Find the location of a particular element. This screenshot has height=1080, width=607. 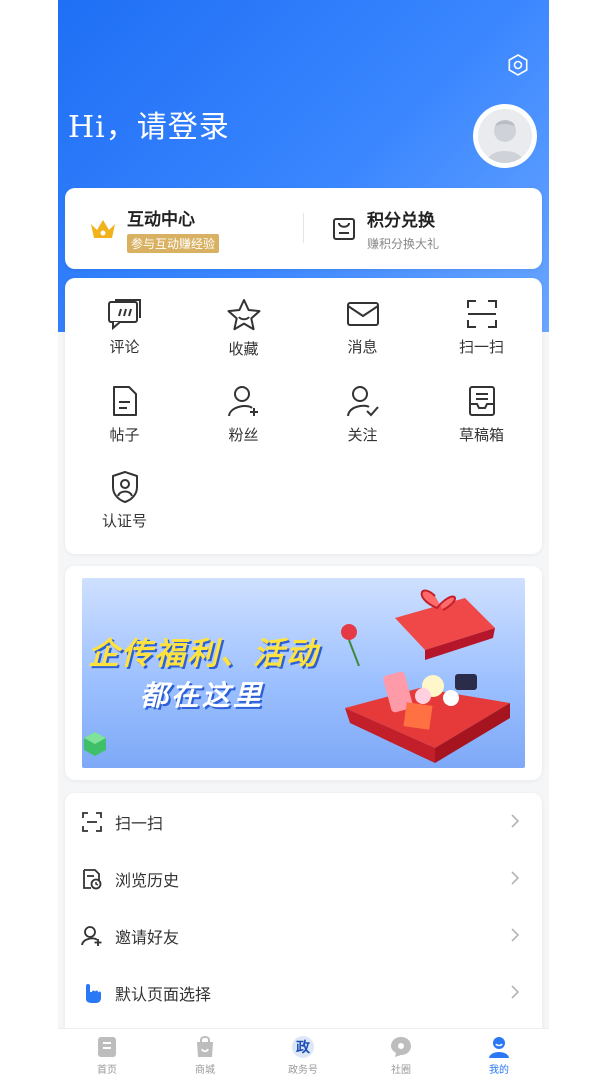

profile-icon is located at coordinates (499, 1047).